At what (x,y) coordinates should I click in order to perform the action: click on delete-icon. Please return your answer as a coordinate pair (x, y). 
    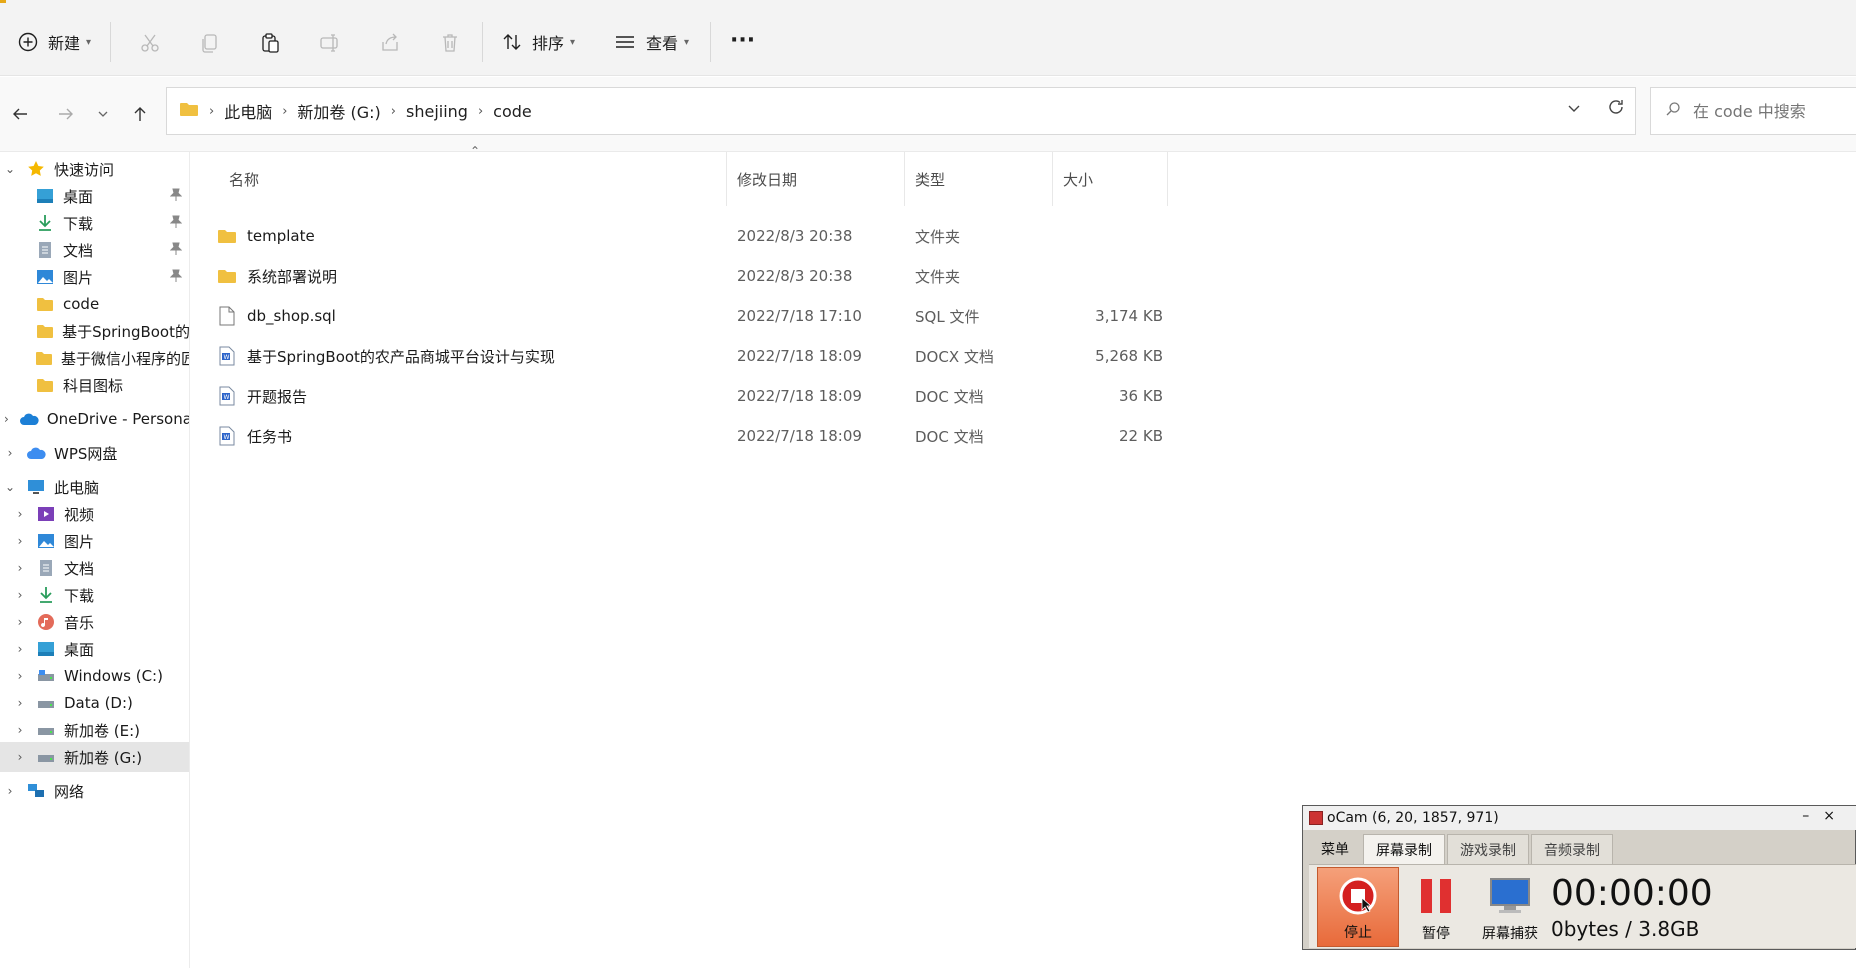
    Looking at the image, I should click on (450, 43).